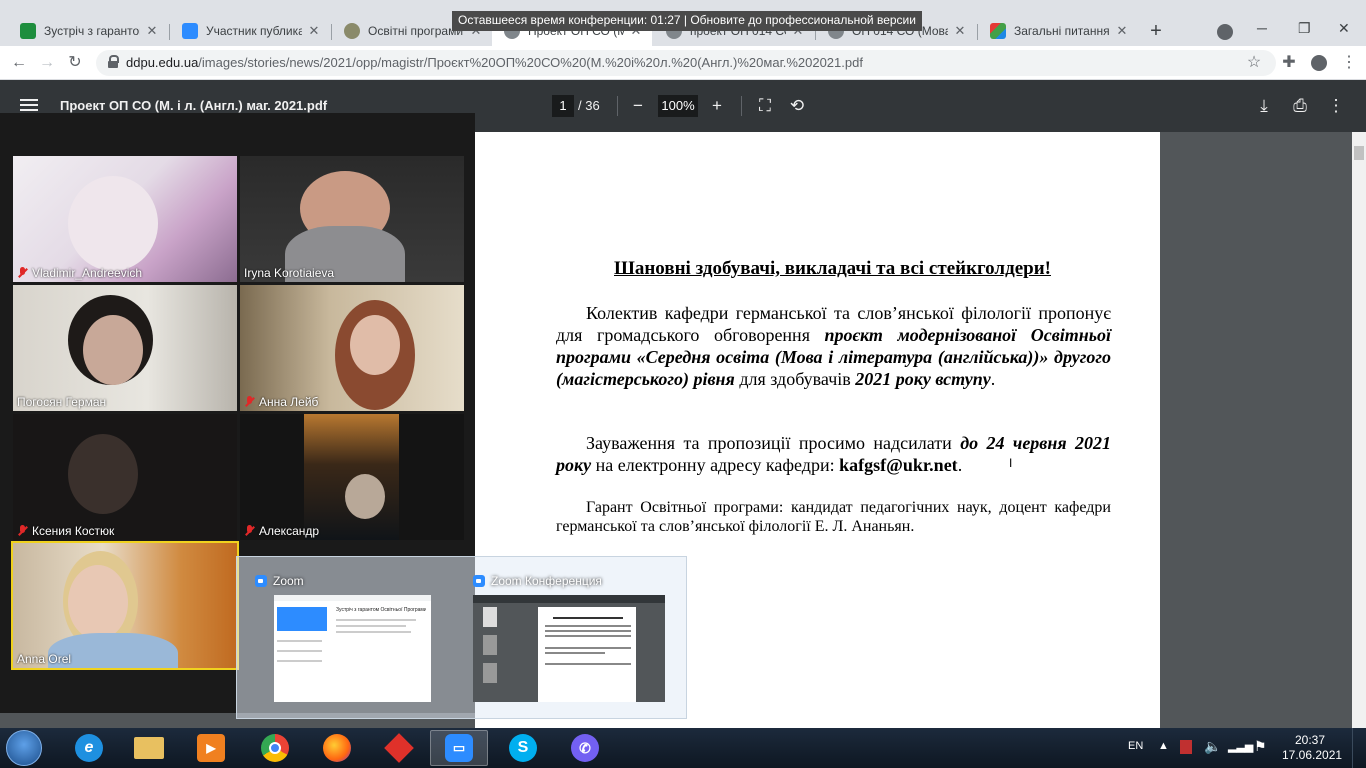 The width and height of the screenshot is (1366, 768). Describe the element at coordinates (1289, 63) in the screenshot. I see `extensions-icon: ✚` at that location.